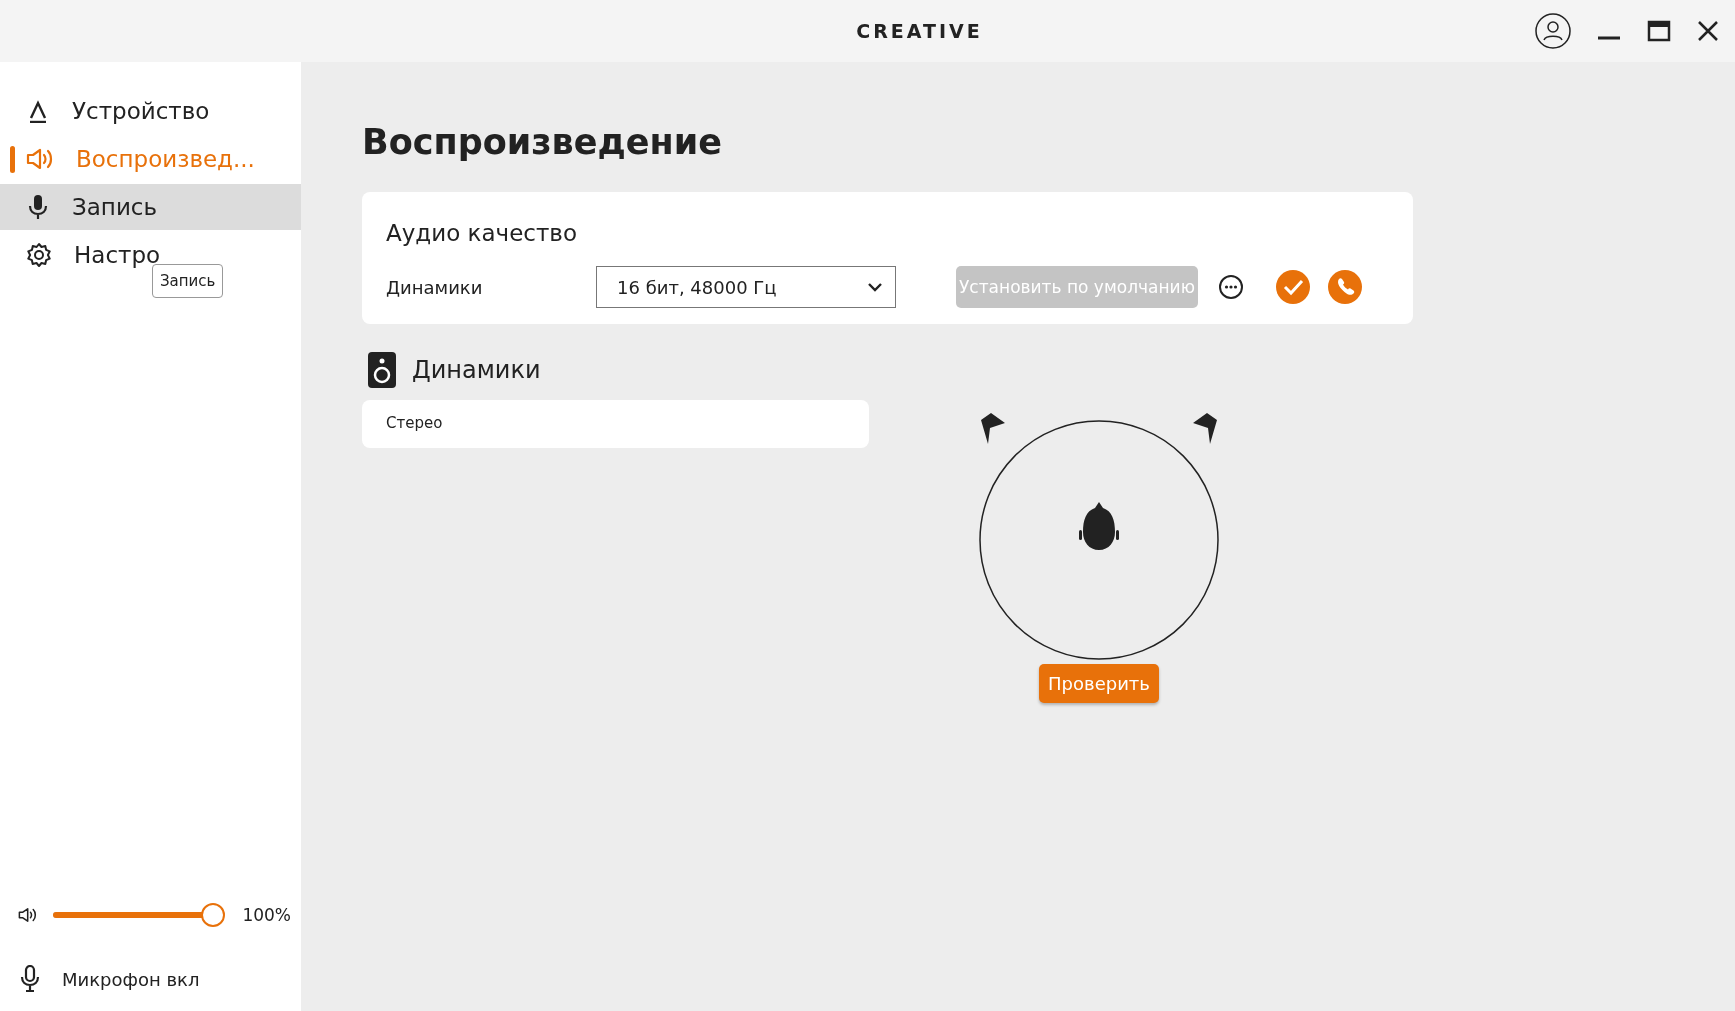  I want to click on checkmark-icon, so click(1292, 287).